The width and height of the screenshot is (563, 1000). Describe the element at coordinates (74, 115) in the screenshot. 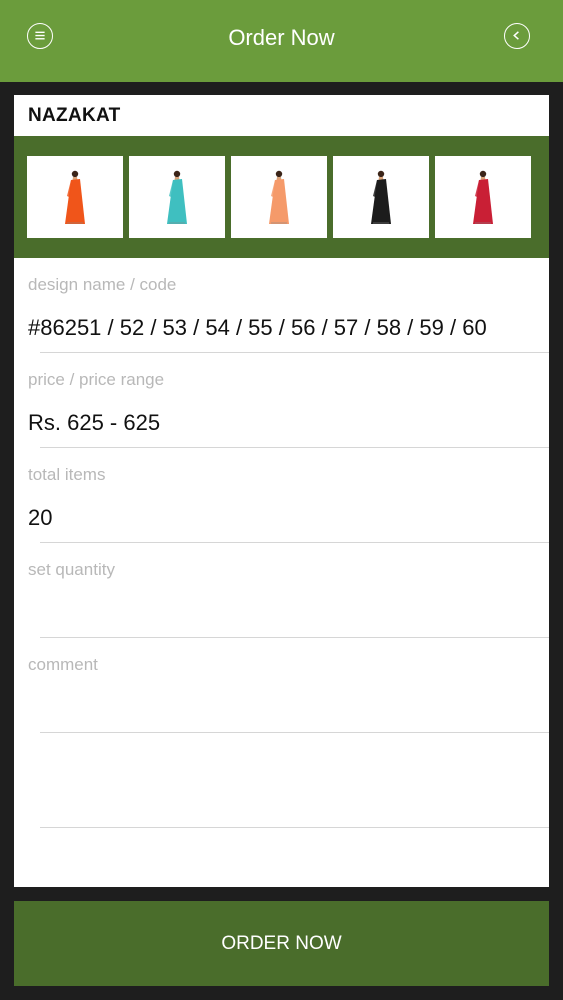

I see `brand-title: NAZAKAT` at that location.